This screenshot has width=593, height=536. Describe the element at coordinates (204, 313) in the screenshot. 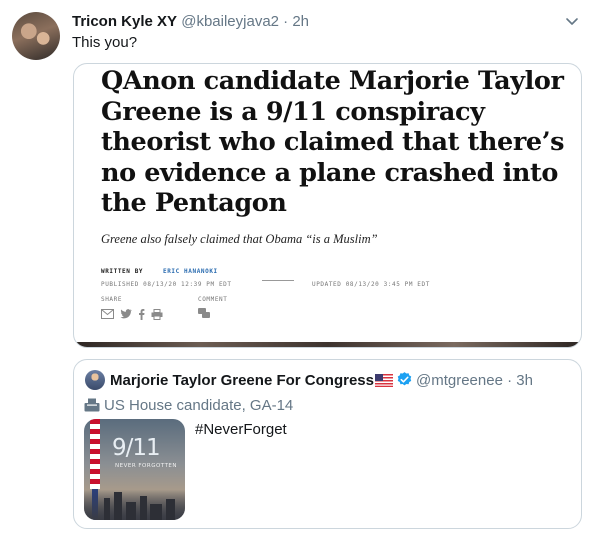

I see `comment-icon` at that location.